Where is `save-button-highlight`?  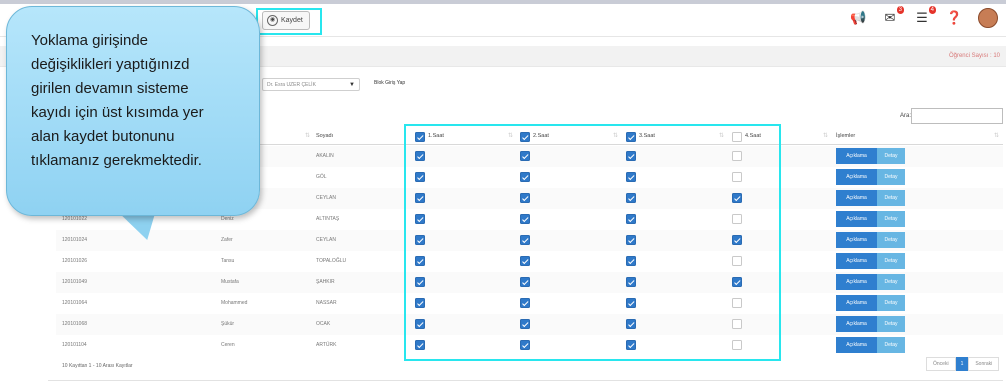
save-button-highlight is located at coordinates (289, 21).